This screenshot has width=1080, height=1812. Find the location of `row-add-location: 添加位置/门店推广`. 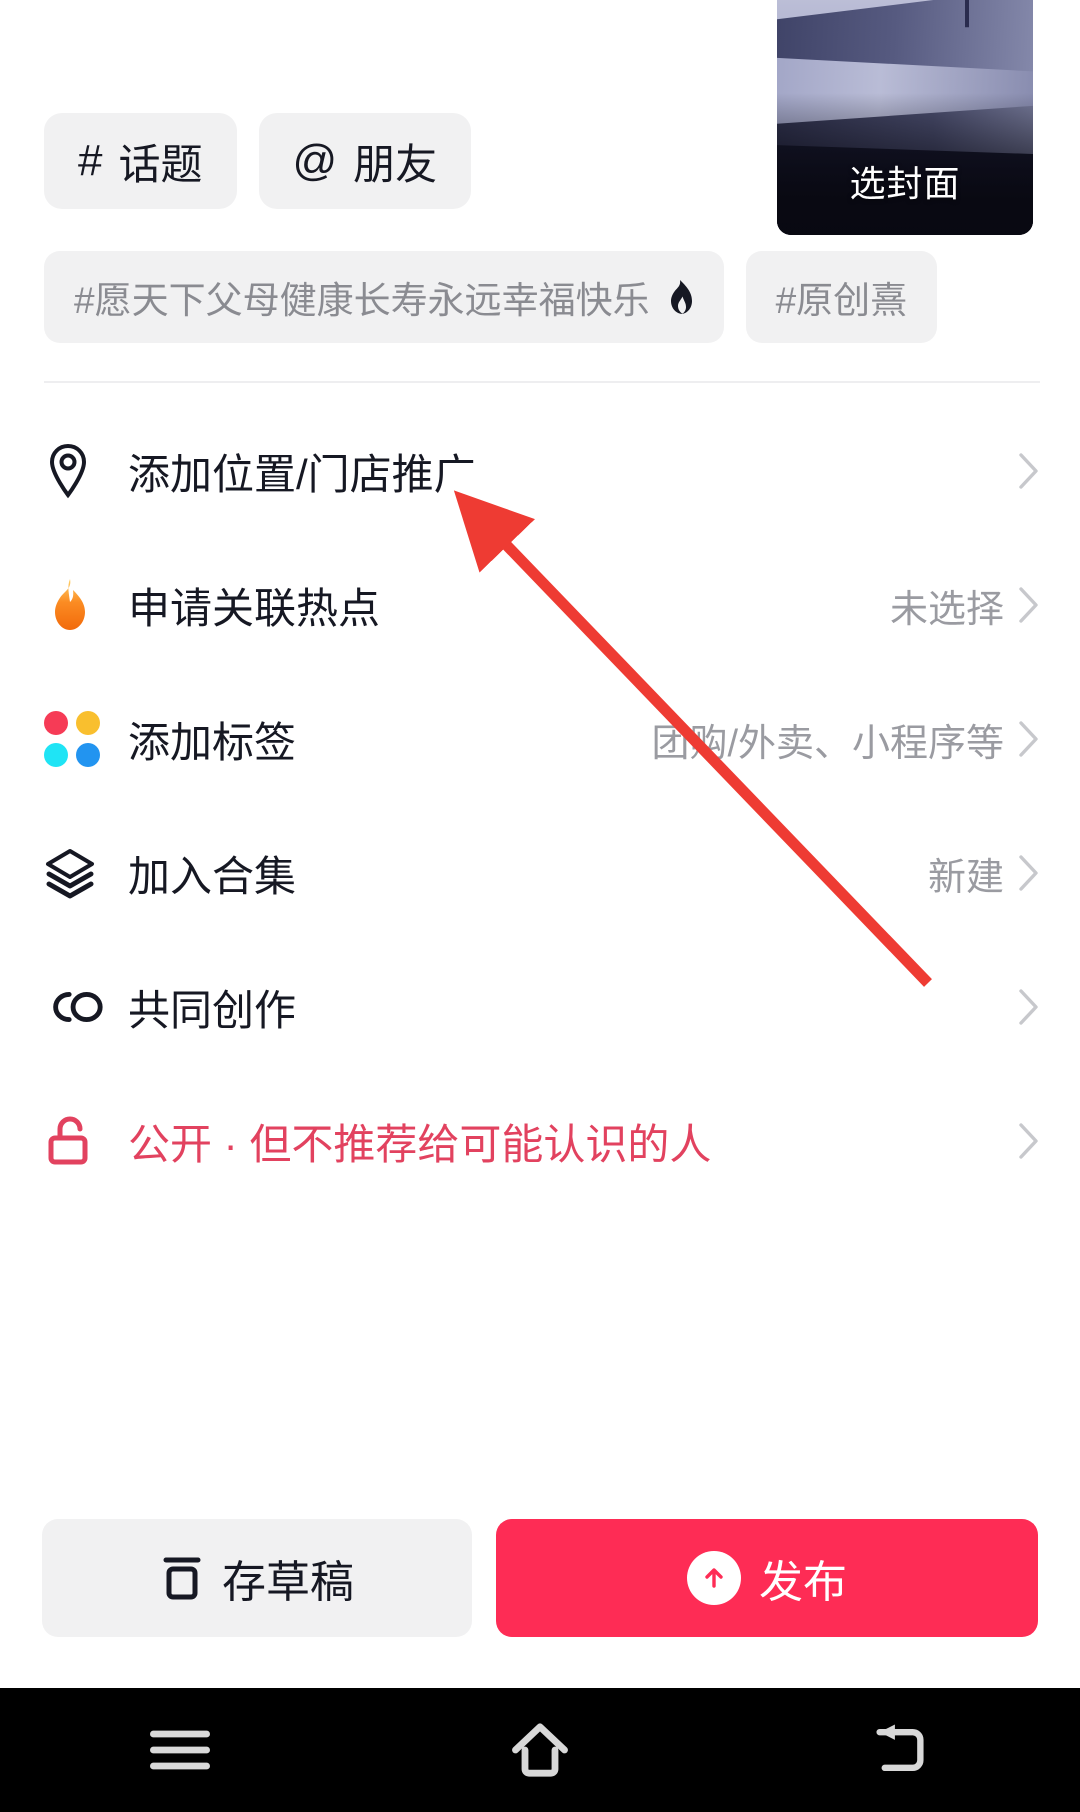

row-add-location: 添加位置/门店推广 is located at coordinates (540, 471).